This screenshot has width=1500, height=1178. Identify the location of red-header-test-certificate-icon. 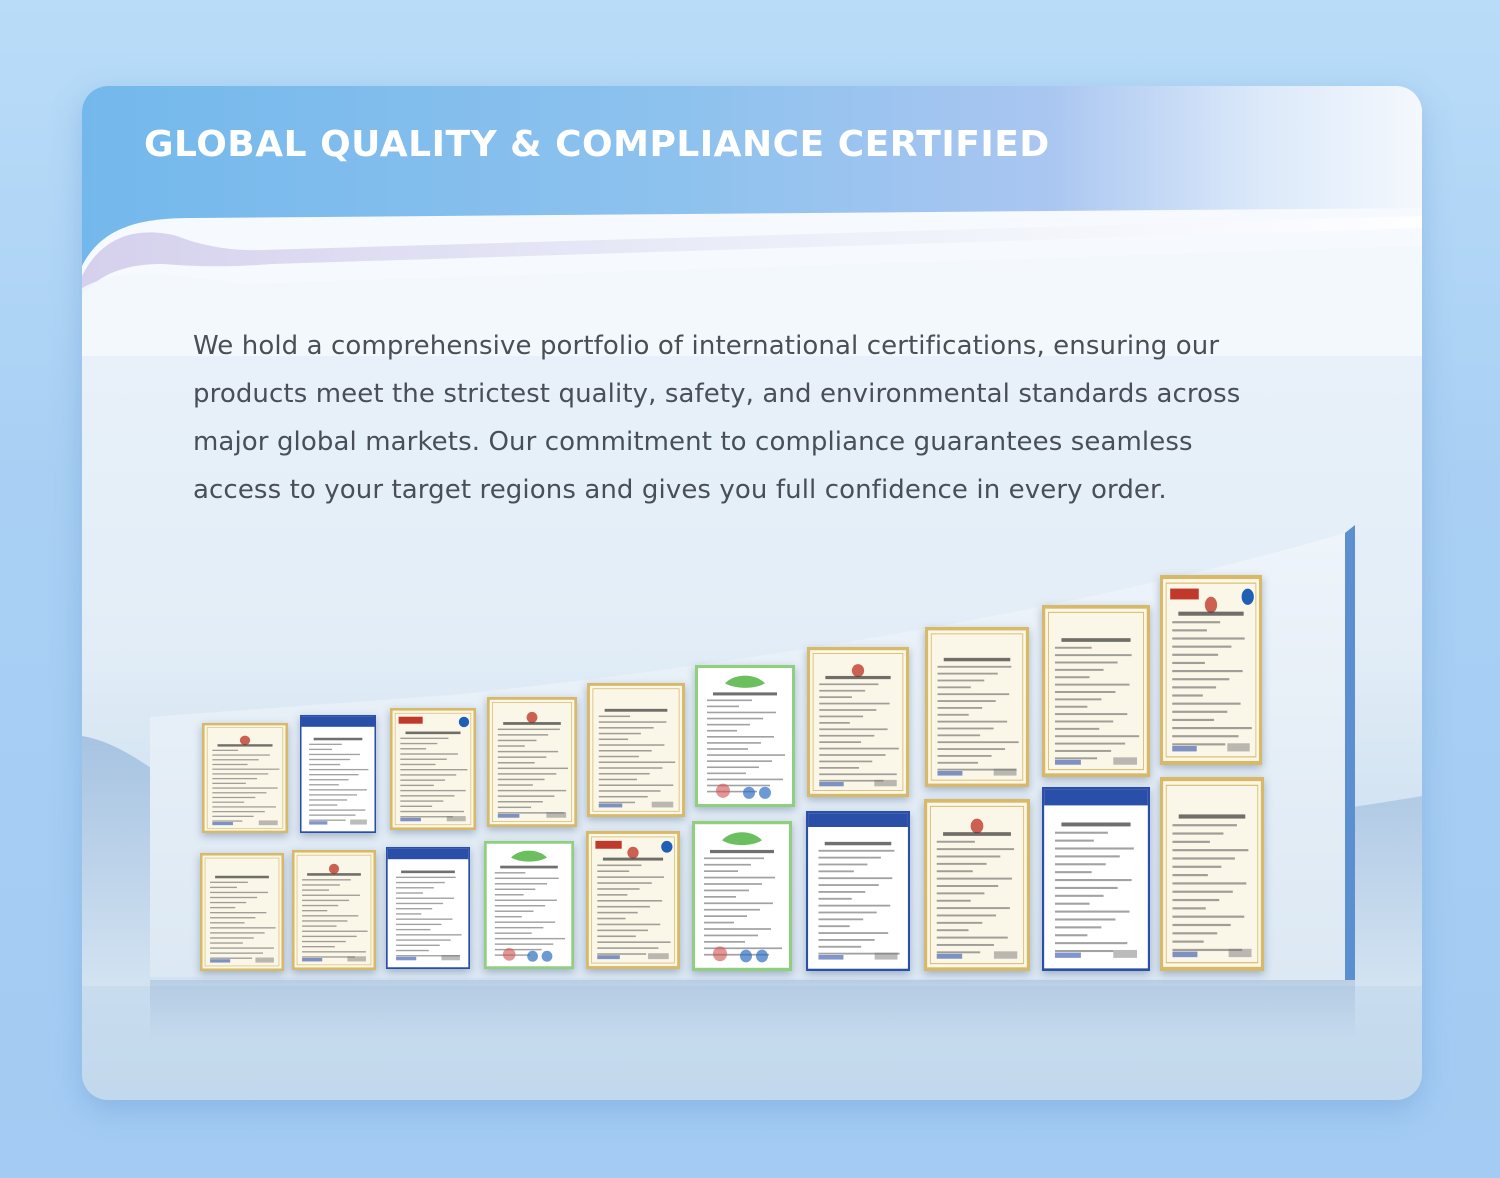
(1211, 670).